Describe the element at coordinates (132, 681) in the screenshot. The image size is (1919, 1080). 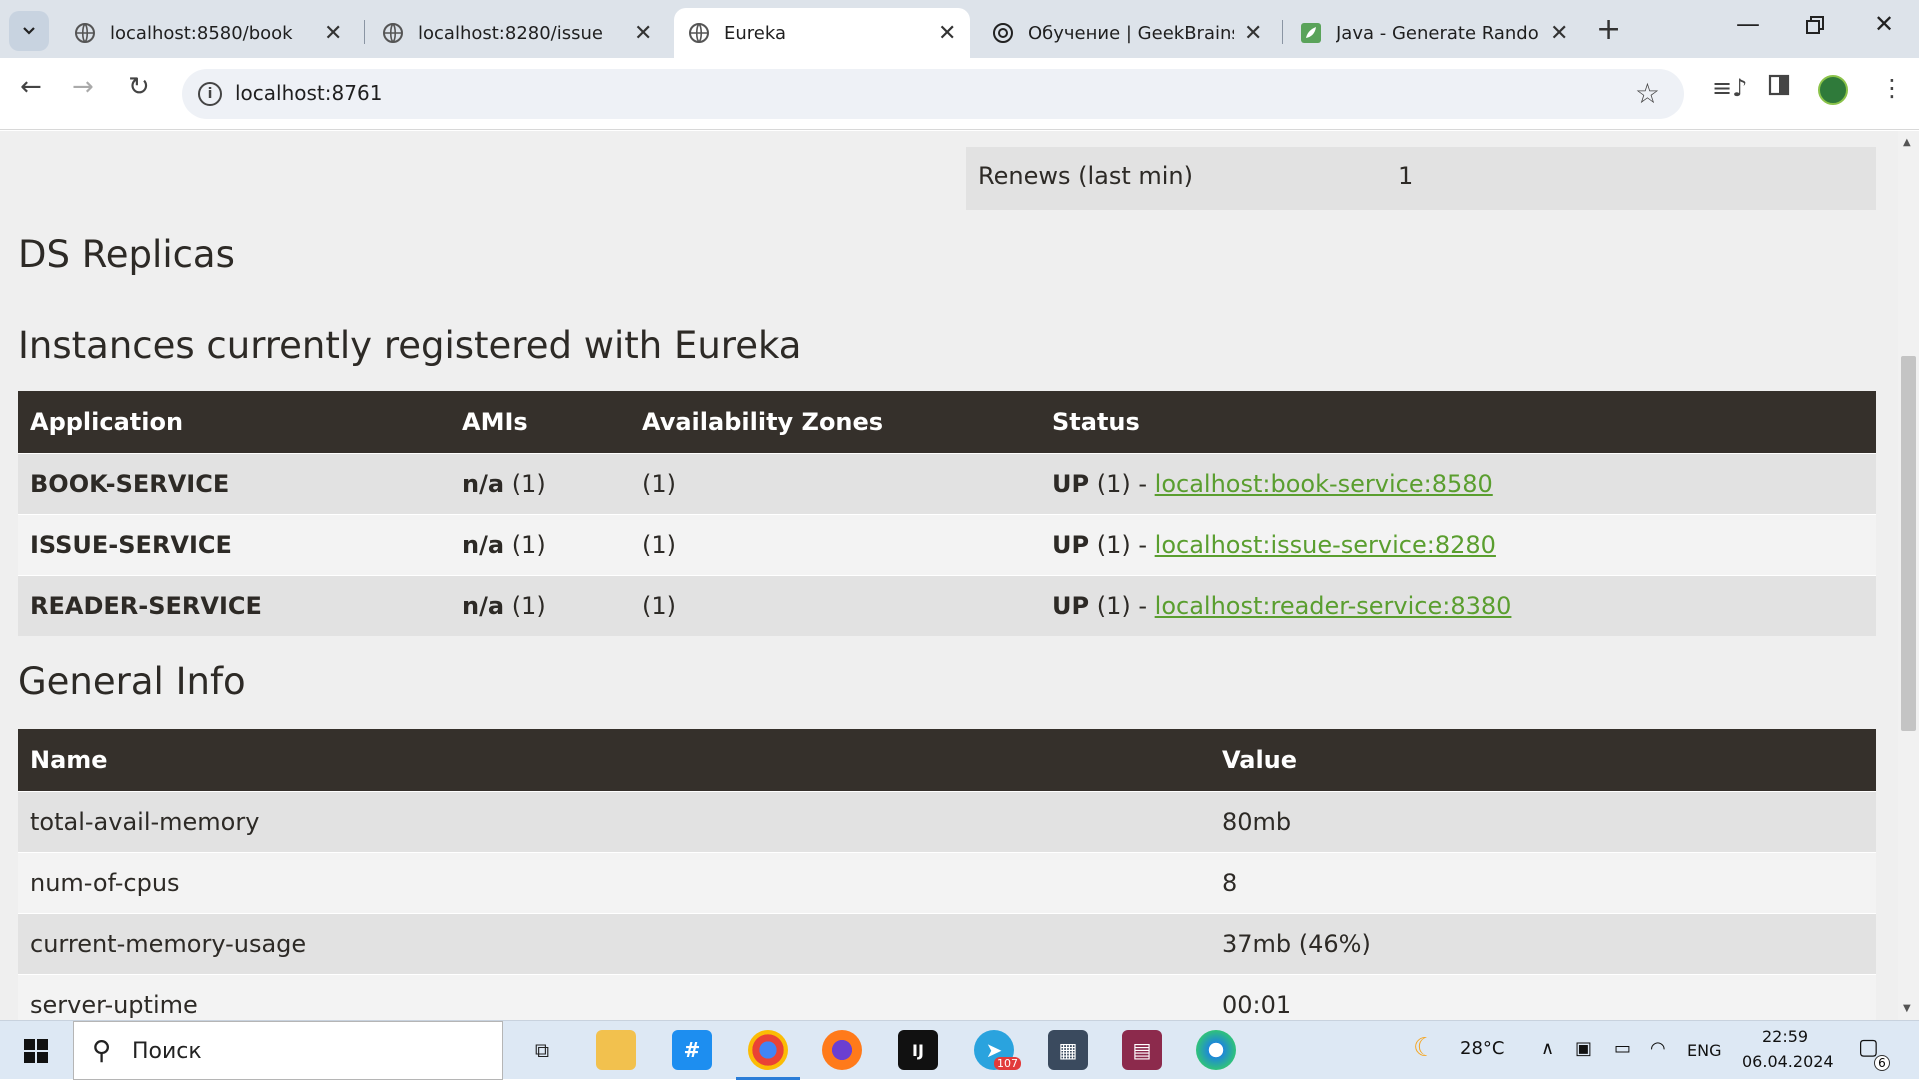
I see `general-info-heading: General Info` at that location.